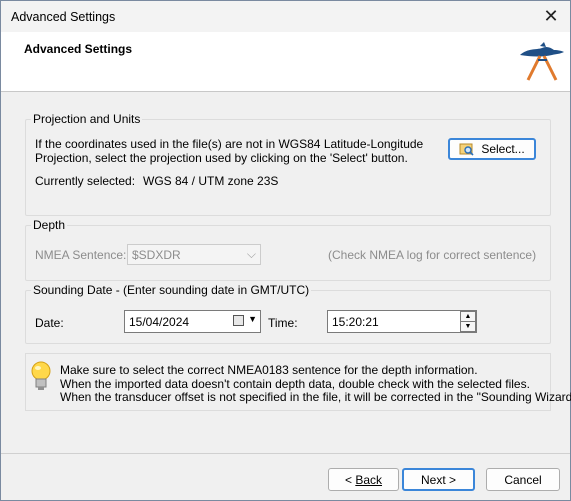 The image size is (571, 501). Describe the element at coordinates (41, 375) in the screenshot. I see `lightbulb-icon` at that location.